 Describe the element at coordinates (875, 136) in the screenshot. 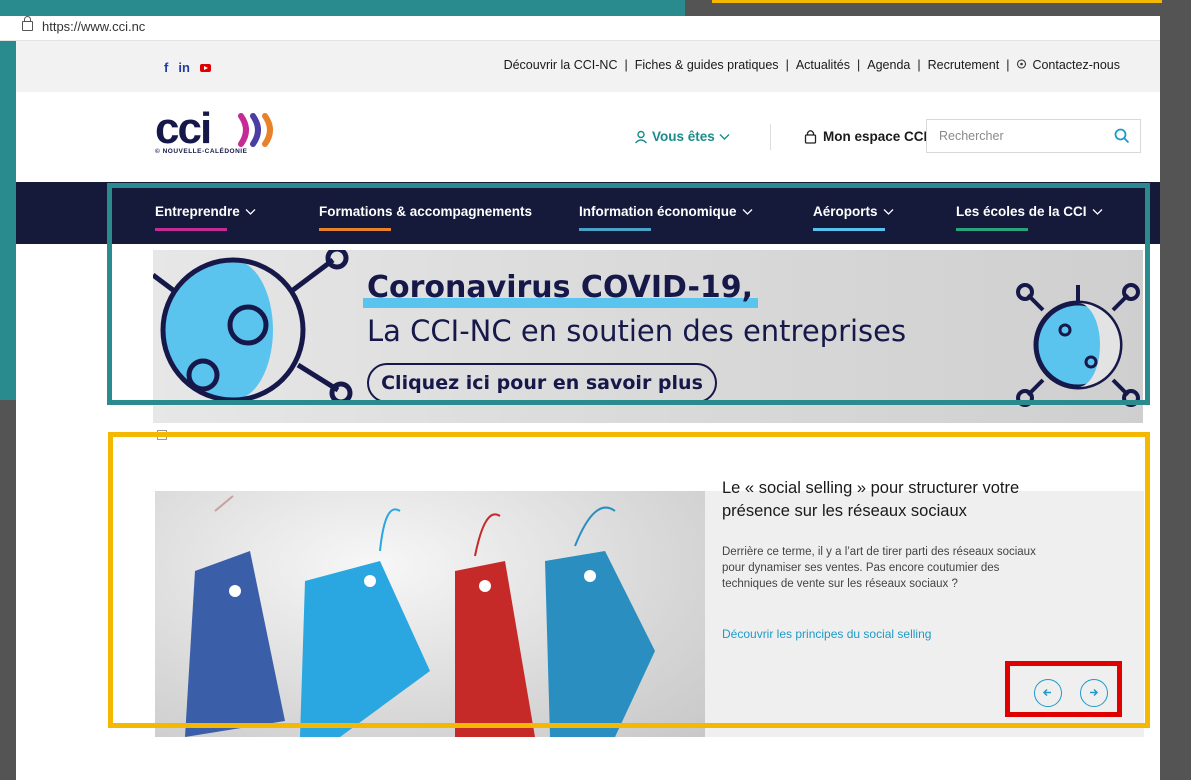

I see `mon-espace-label: Mon espace CCI` at that location.